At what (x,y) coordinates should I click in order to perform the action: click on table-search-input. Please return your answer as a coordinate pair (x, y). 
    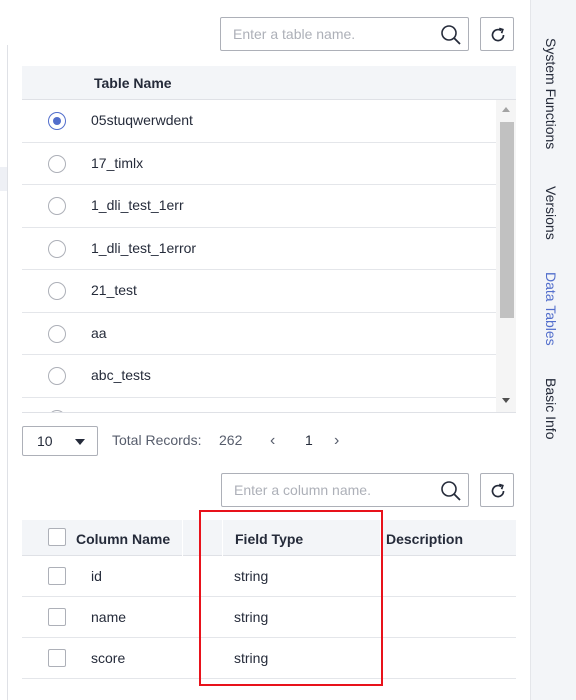
    Looking at the image, I should click on (327, 34).